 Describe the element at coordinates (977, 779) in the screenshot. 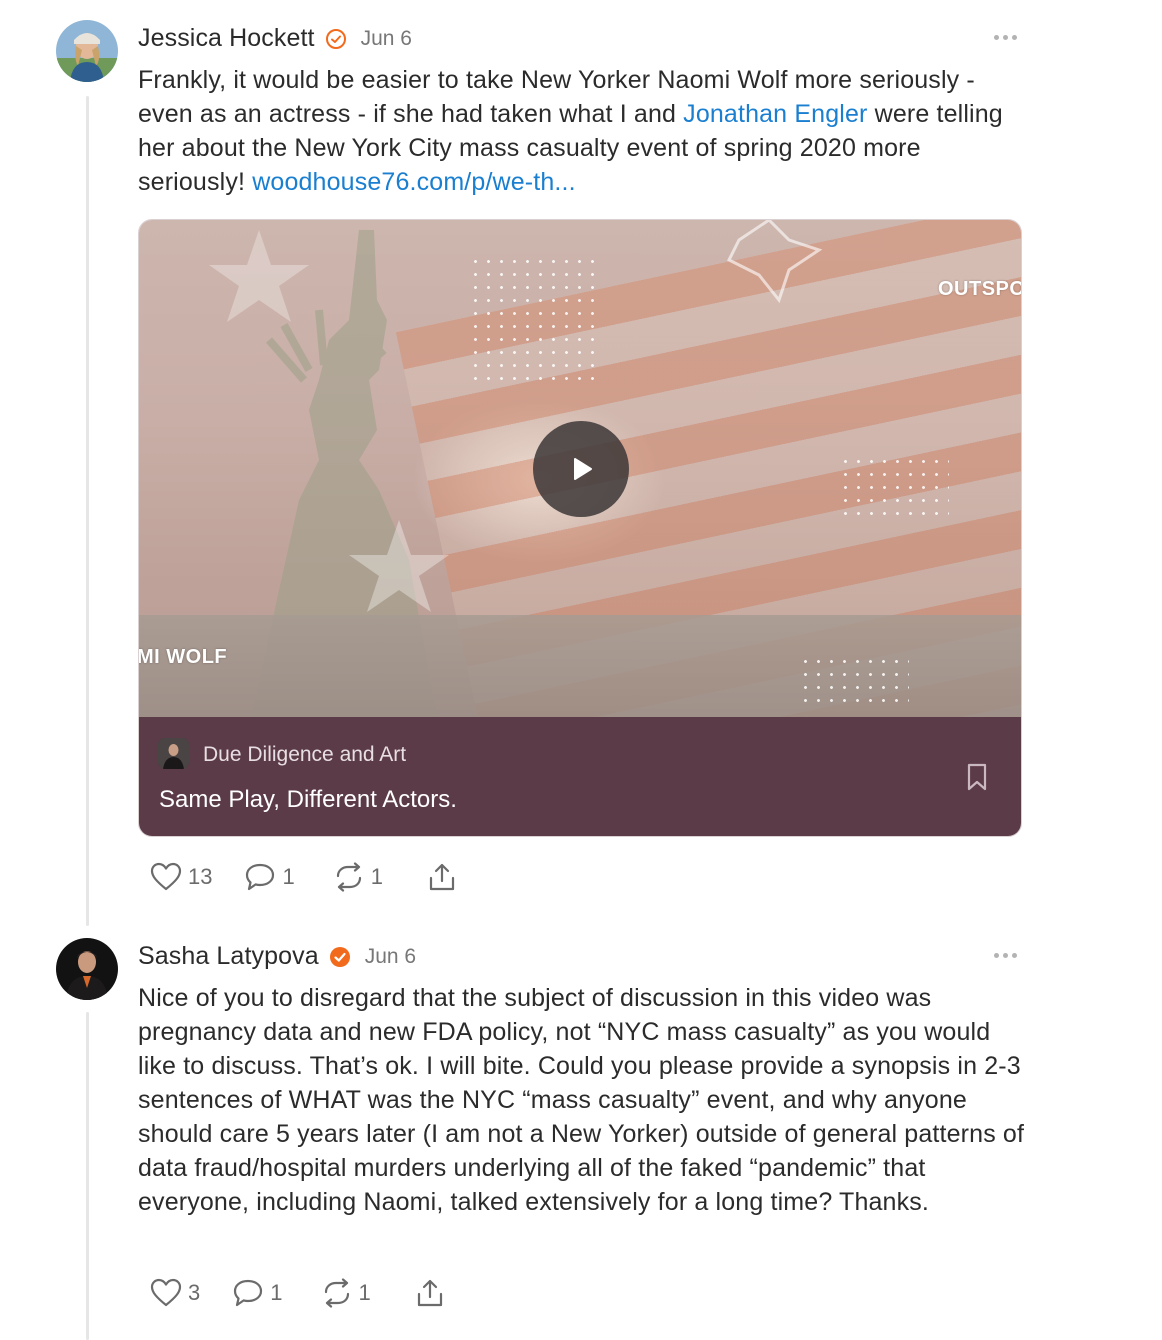

I see `bookmark-icon` at that location.